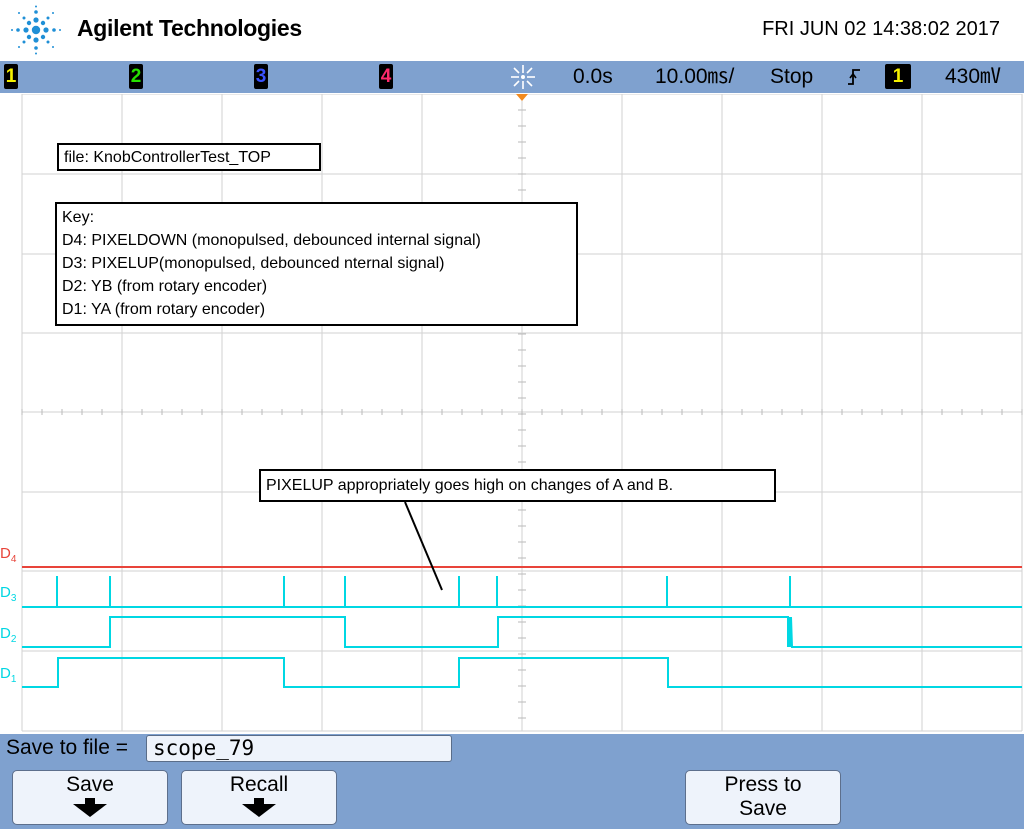  Describe the element at coordinates (11, 76) in the screenshot. I see `channel-1-indicator: 1` at that location.